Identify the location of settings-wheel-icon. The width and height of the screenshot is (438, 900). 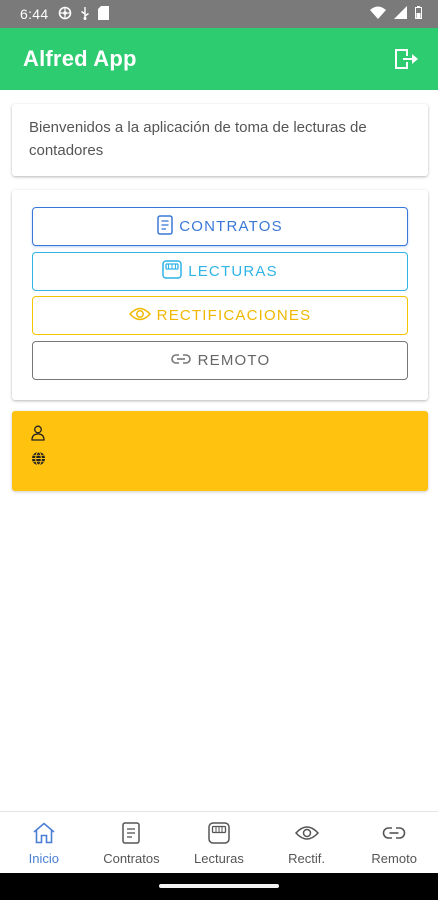
(65, 14).